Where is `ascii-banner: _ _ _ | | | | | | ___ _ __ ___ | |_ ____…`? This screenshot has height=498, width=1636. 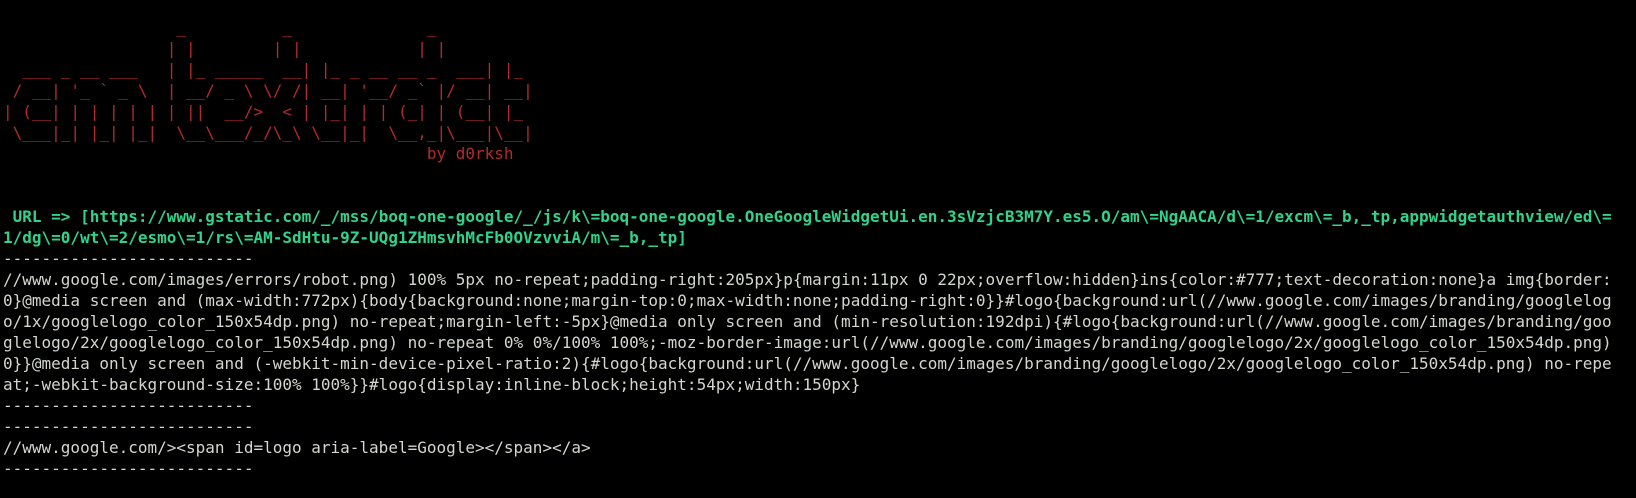
ascii-banner: _ _ _ | | | | | | ___ _ __ ___ | |_ ____… is located at coordinates (268, 80).